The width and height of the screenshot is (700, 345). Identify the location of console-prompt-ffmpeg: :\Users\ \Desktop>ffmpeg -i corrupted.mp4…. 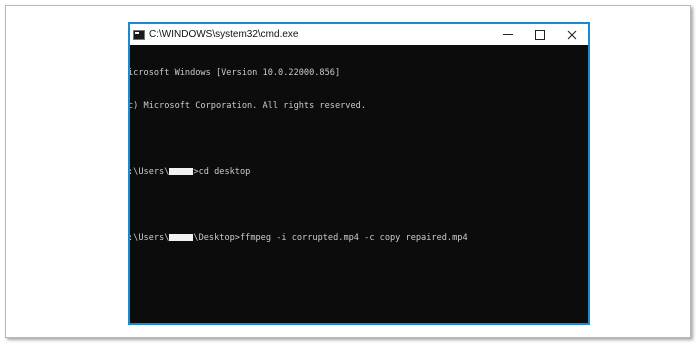
(358, 238).